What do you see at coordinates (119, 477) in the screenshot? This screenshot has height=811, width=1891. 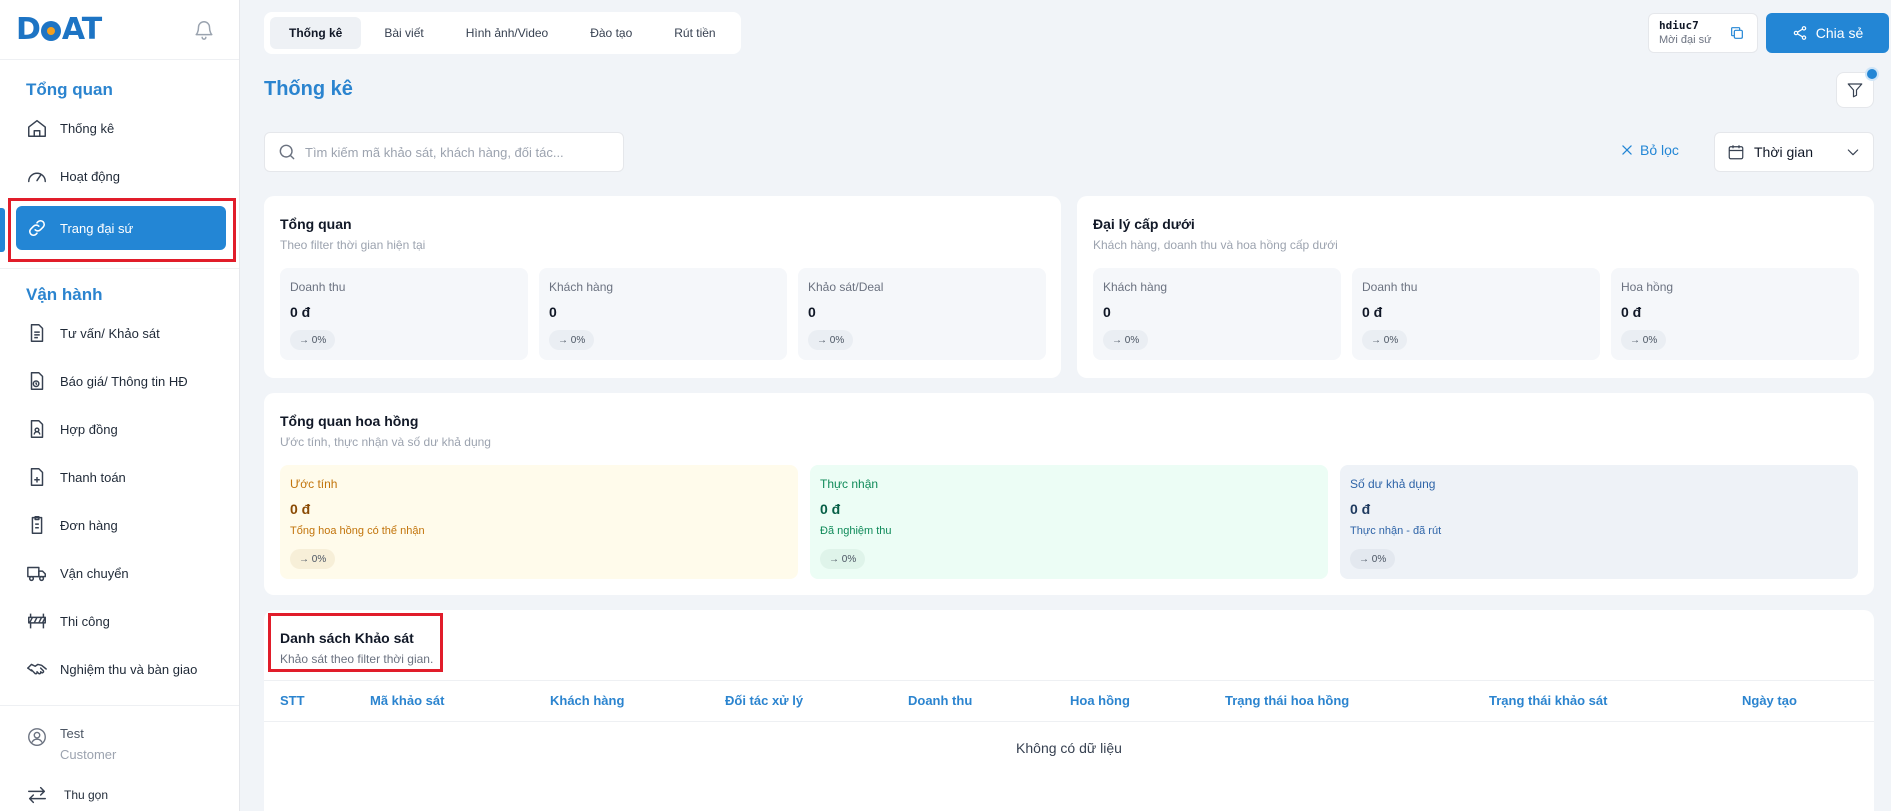 I see `sidebar-item-payment: Thanh toán` at bounding box center [119, 477].